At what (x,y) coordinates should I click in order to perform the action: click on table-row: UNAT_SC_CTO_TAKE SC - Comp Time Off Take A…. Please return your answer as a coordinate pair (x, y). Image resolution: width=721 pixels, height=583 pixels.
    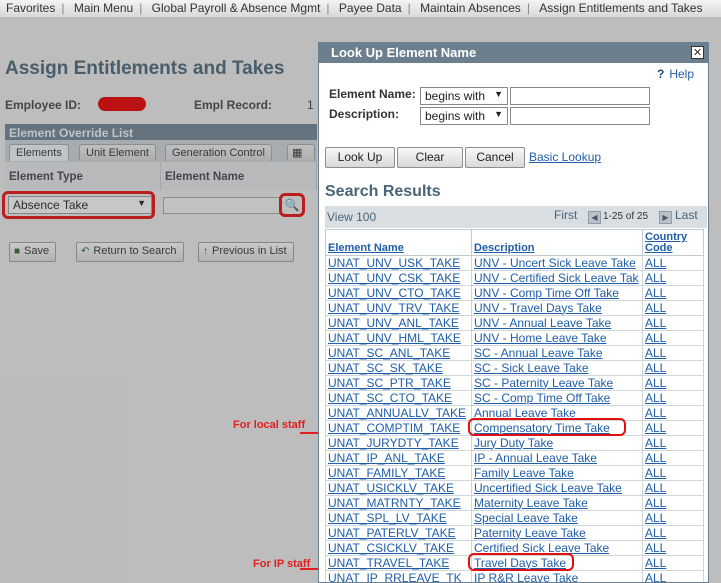
    Looking at the image, I should click on (514, 398).